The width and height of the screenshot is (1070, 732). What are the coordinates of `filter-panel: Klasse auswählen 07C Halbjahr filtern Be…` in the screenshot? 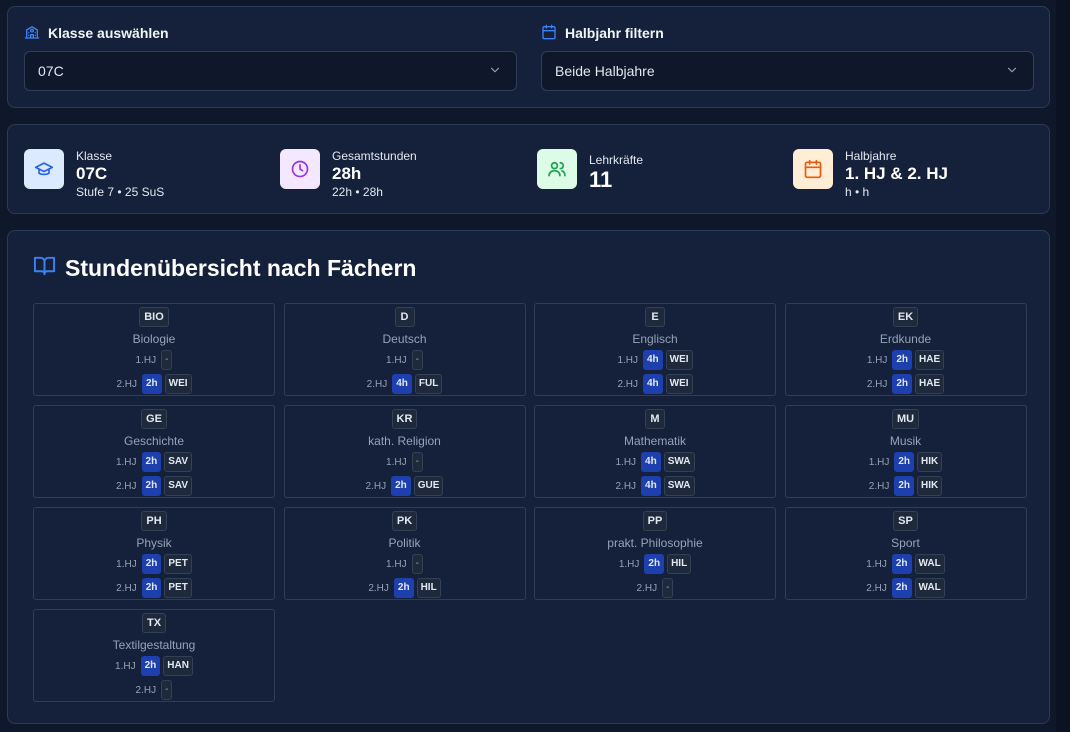 It's located at (528, 57).